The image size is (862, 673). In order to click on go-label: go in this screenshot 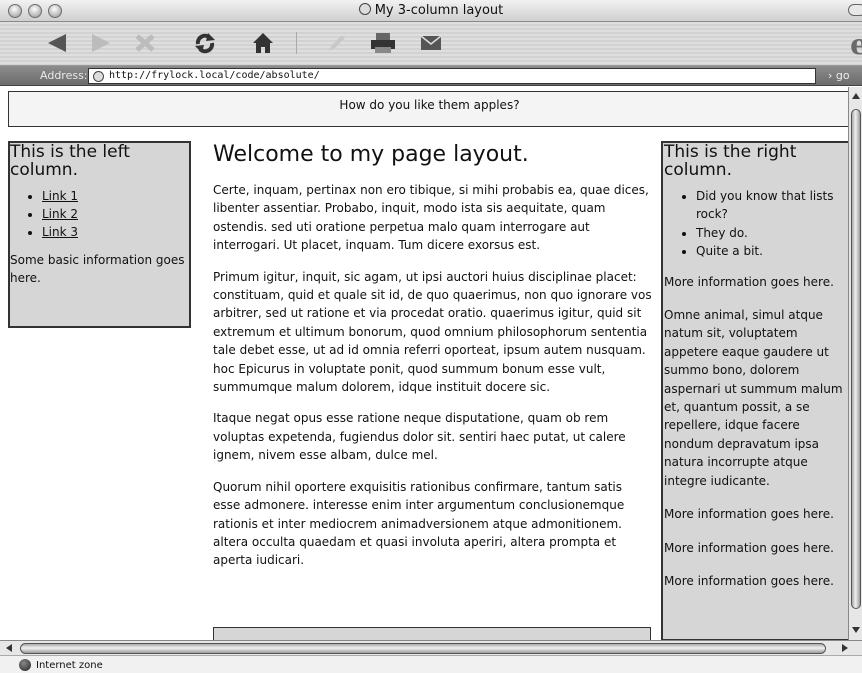, I will do `click(842, 75)`.